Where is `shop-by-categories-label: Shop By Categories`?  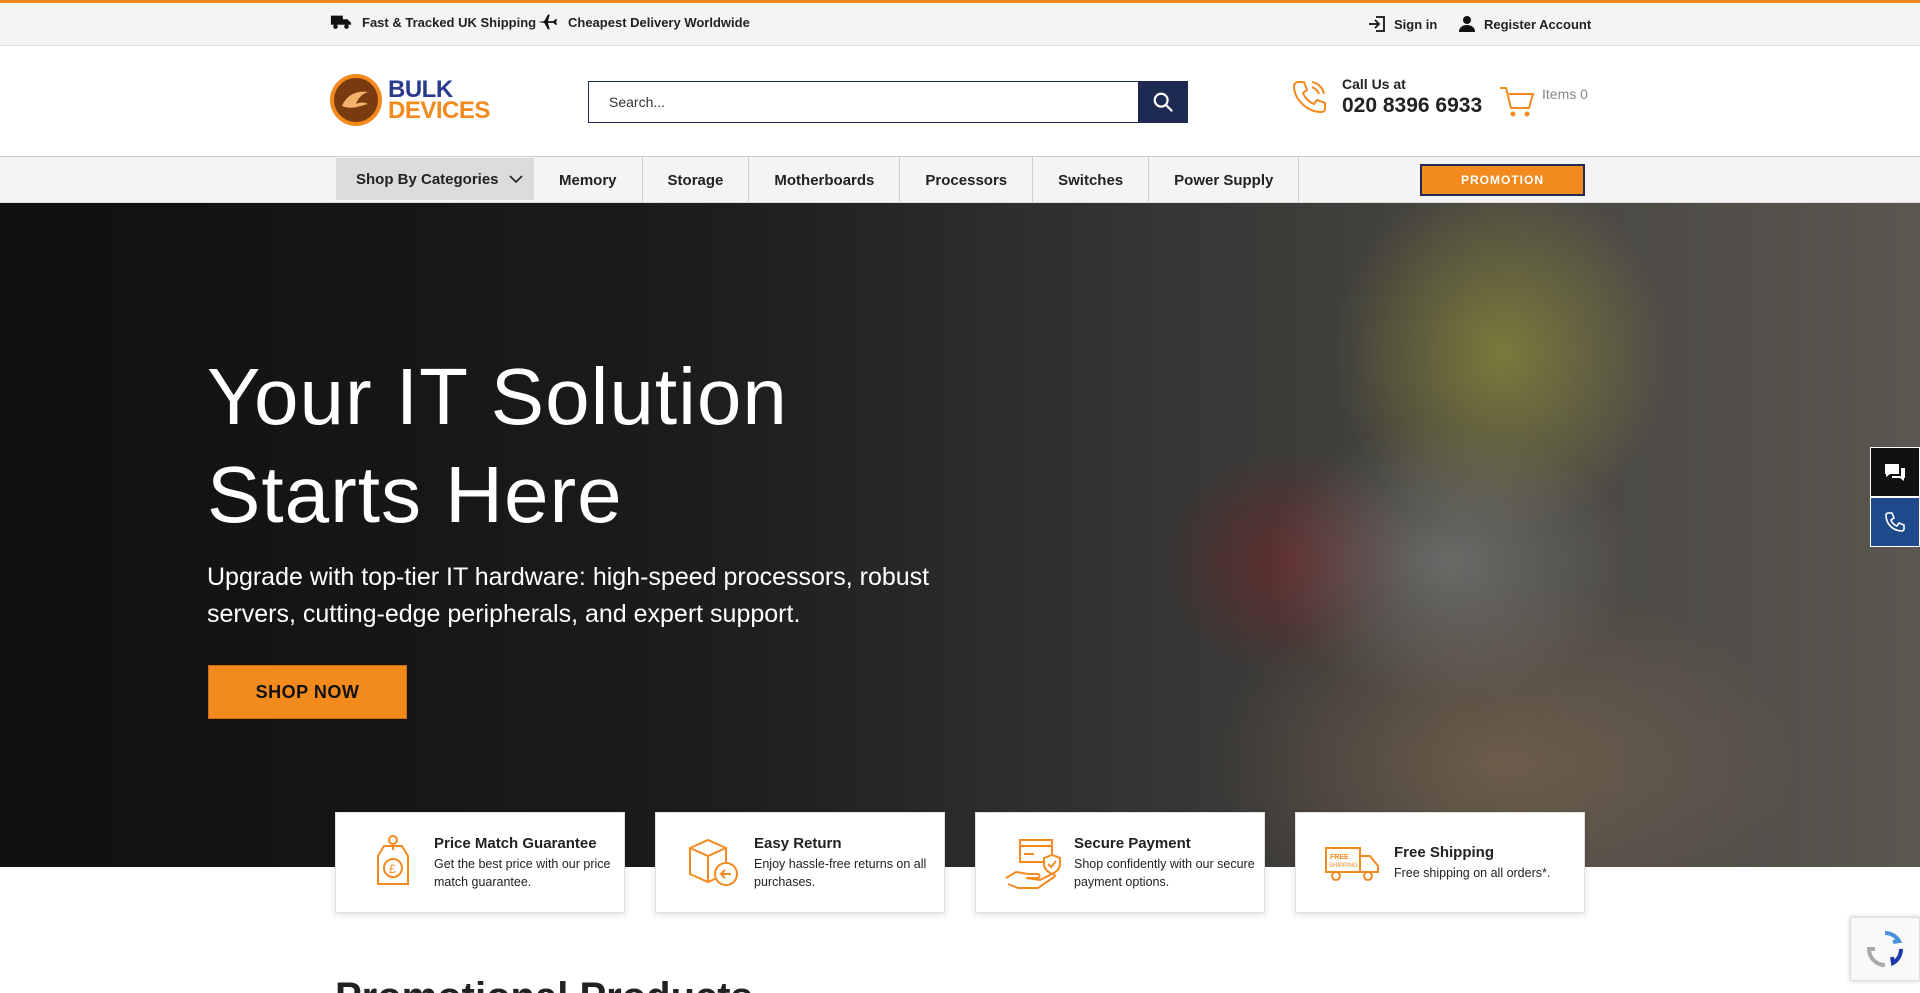
shop-by-categories-label: Shop By Categories is located at coordinates (427, 179).